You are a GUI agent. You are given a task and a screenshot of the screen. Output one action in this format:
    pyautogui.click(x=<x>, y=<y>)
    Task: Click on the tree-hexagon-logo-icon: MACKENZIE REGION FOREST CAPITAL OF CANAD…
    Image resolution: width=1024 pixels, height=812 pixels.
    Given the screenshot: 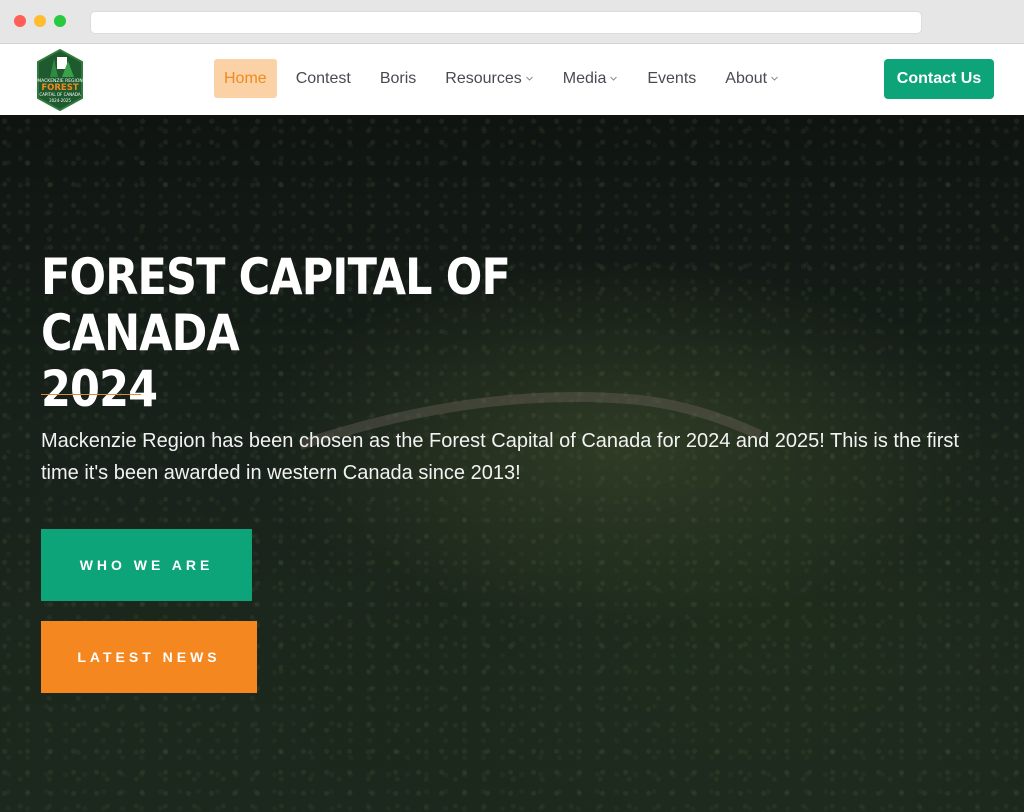 What is the action you would take?
    pyautogui.click(x=60, y=80)
    